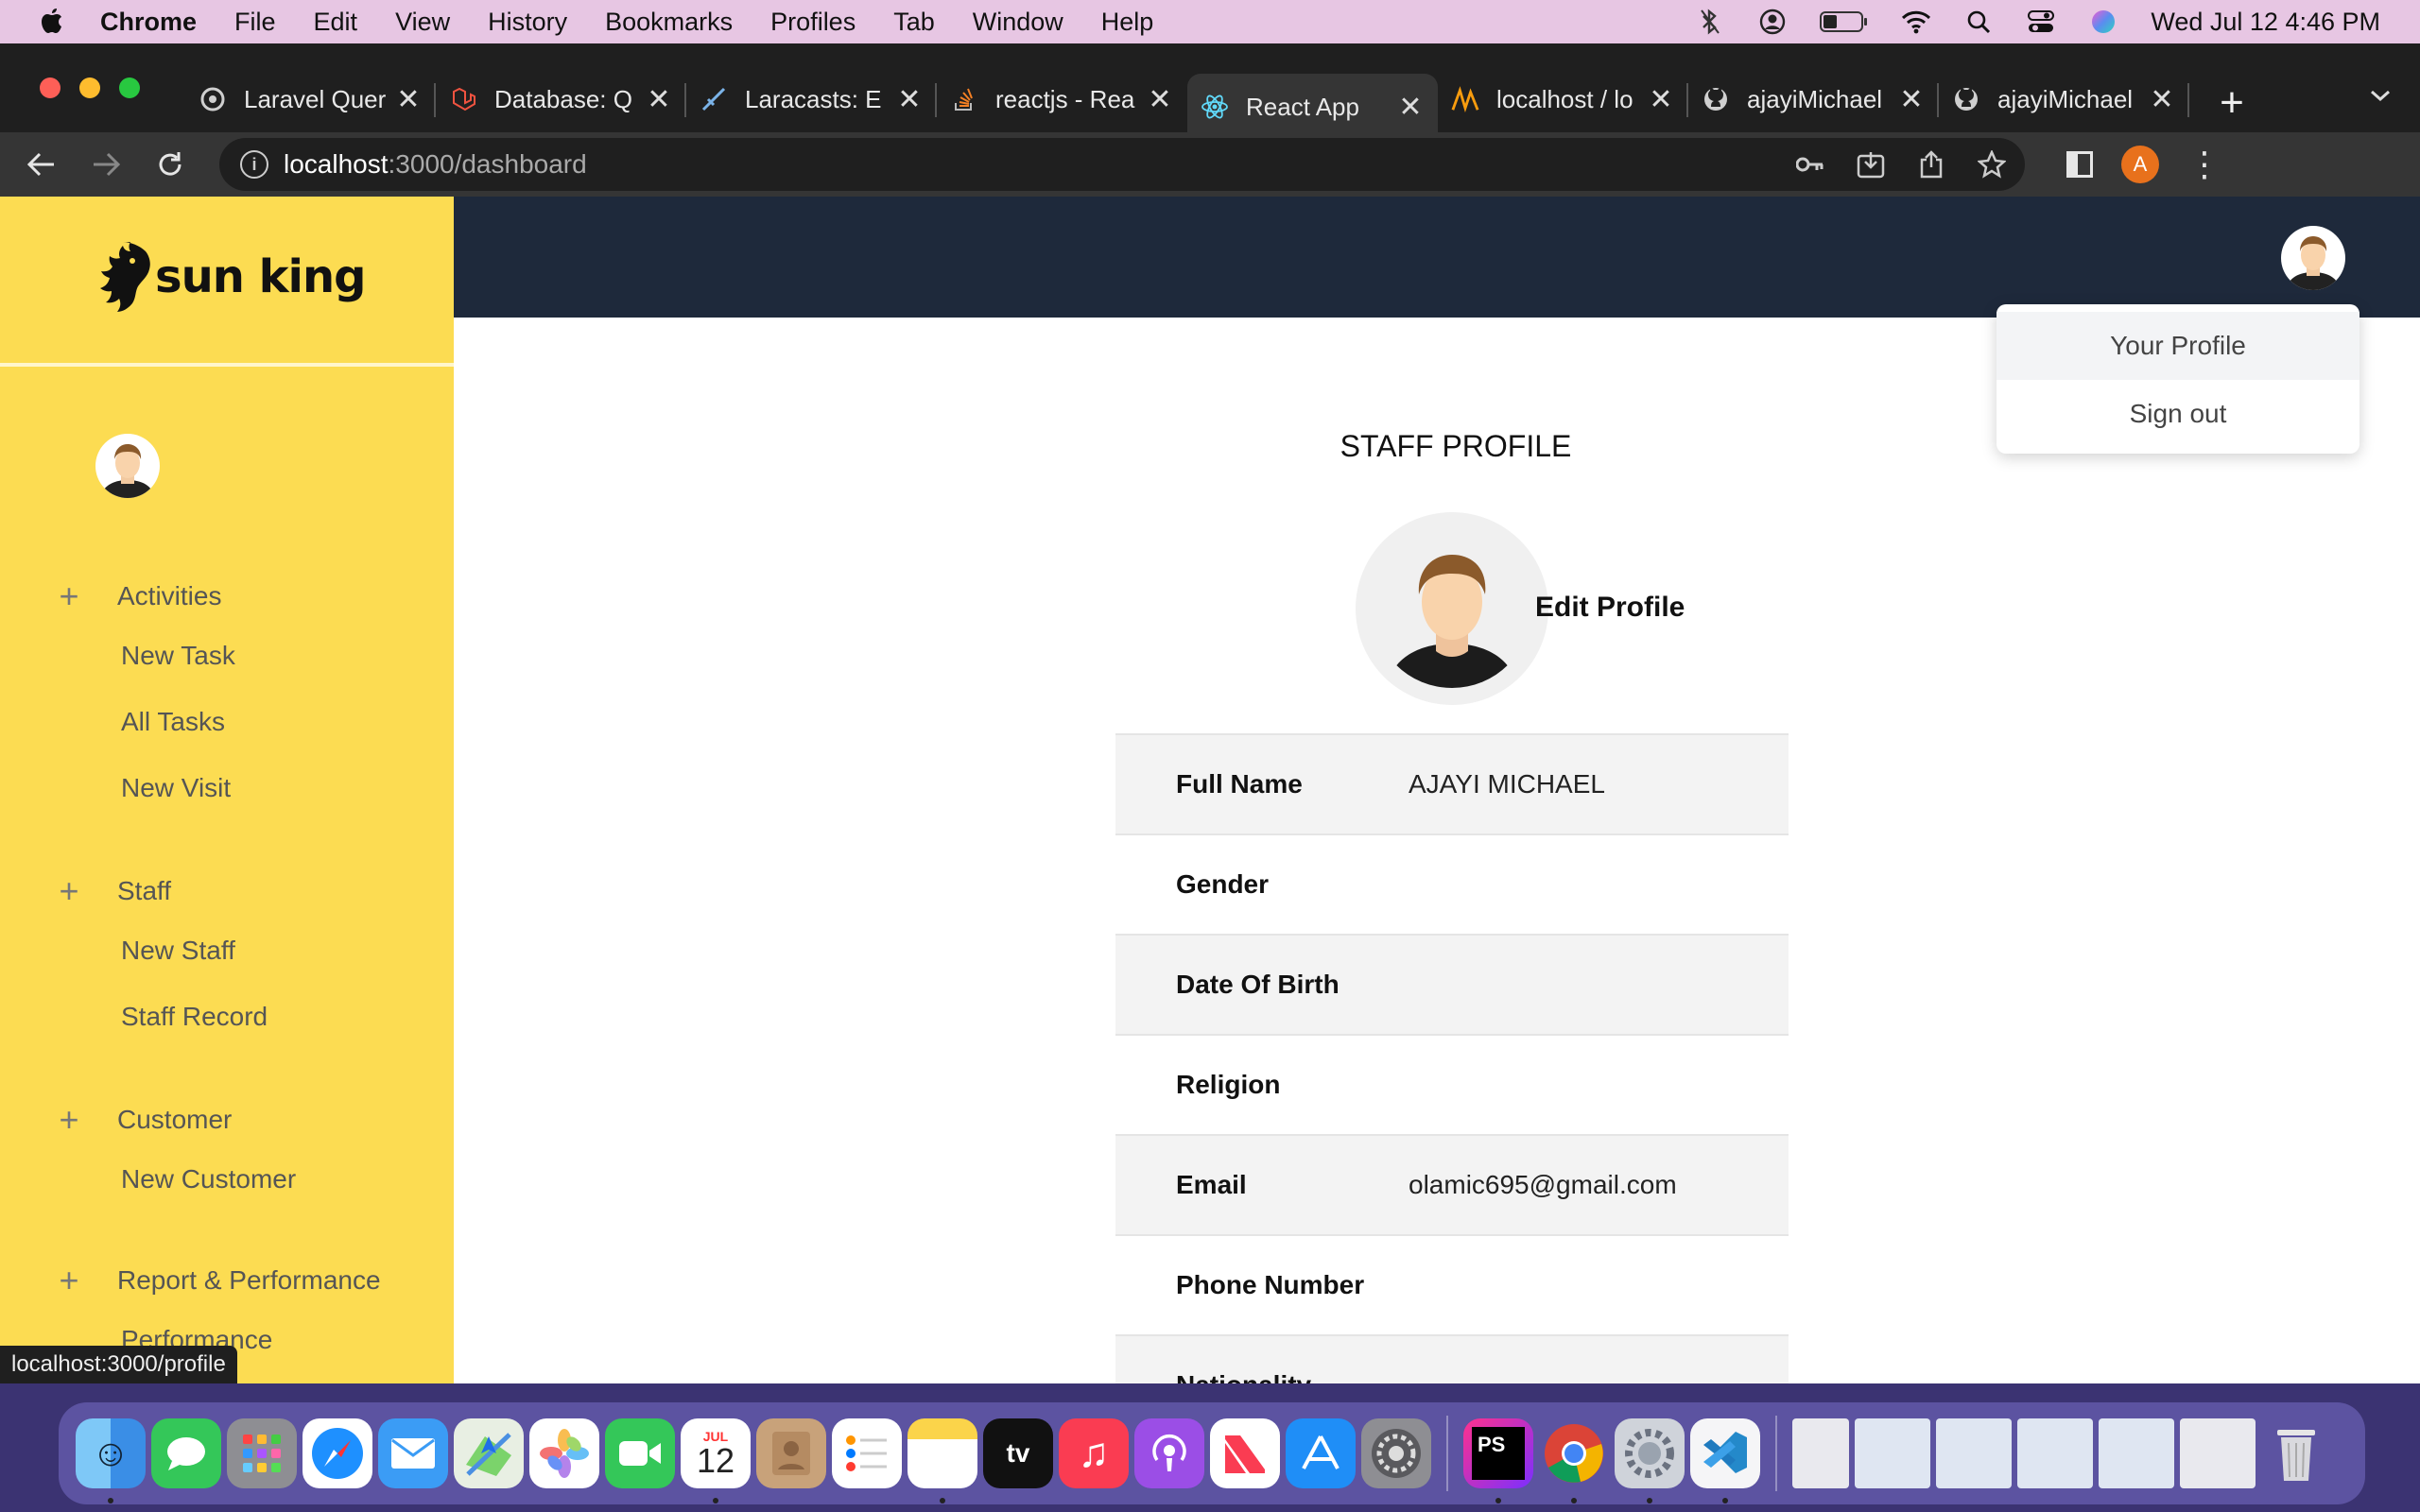 The image size is (2420, 1512). What do you see at coordinates (218, 1280) in the screenshot?
I see `sidebar-section-report-performance: + Report & Performance` at bounding box center [218, 1280].